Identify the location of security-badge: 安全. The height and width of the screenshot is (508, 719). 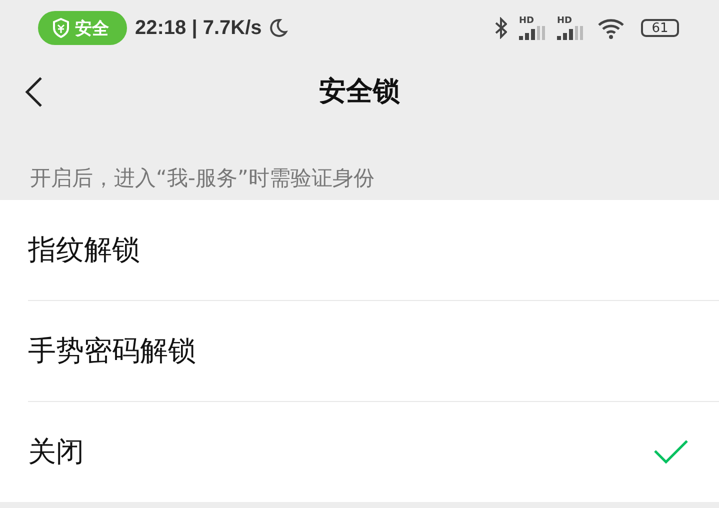
(82, 28).